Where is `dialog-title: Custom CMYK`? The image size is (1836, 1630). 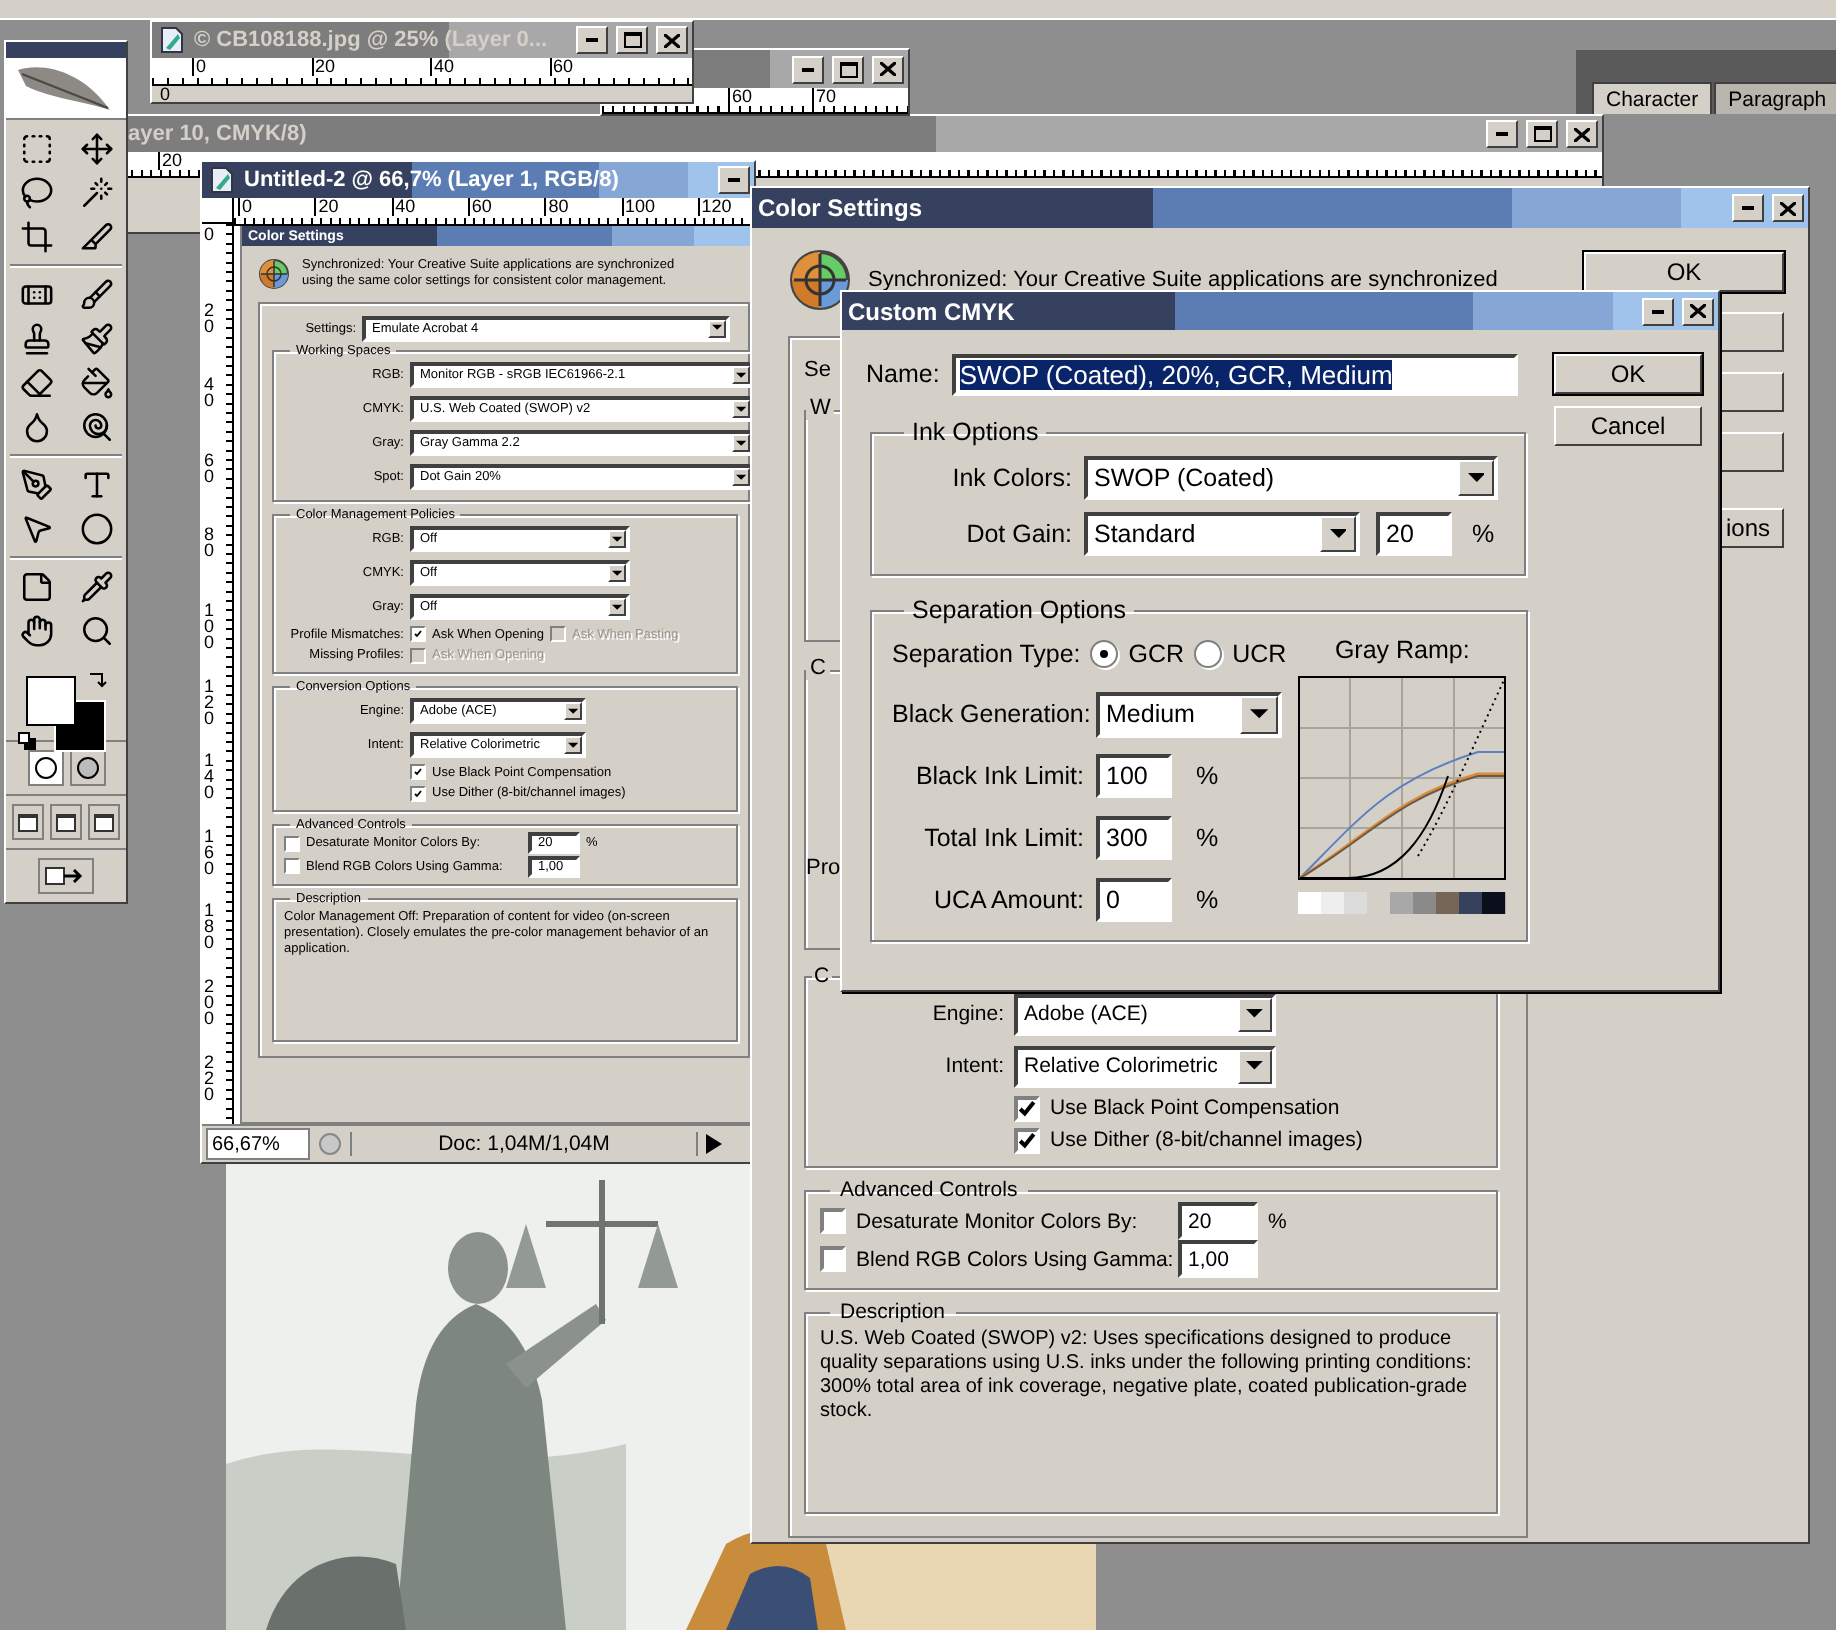 dialog-title: Custom CMYK is located at coordinates (932, 311).